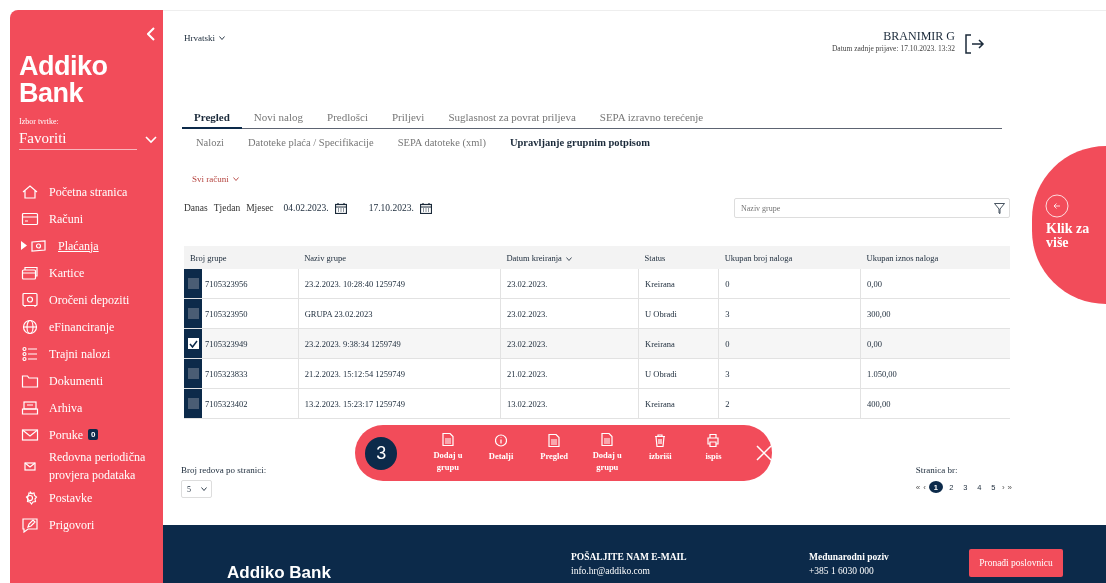  I want to click on table-cell: 23.2.2023. 10:28:40 1259749, so click(399, 284).